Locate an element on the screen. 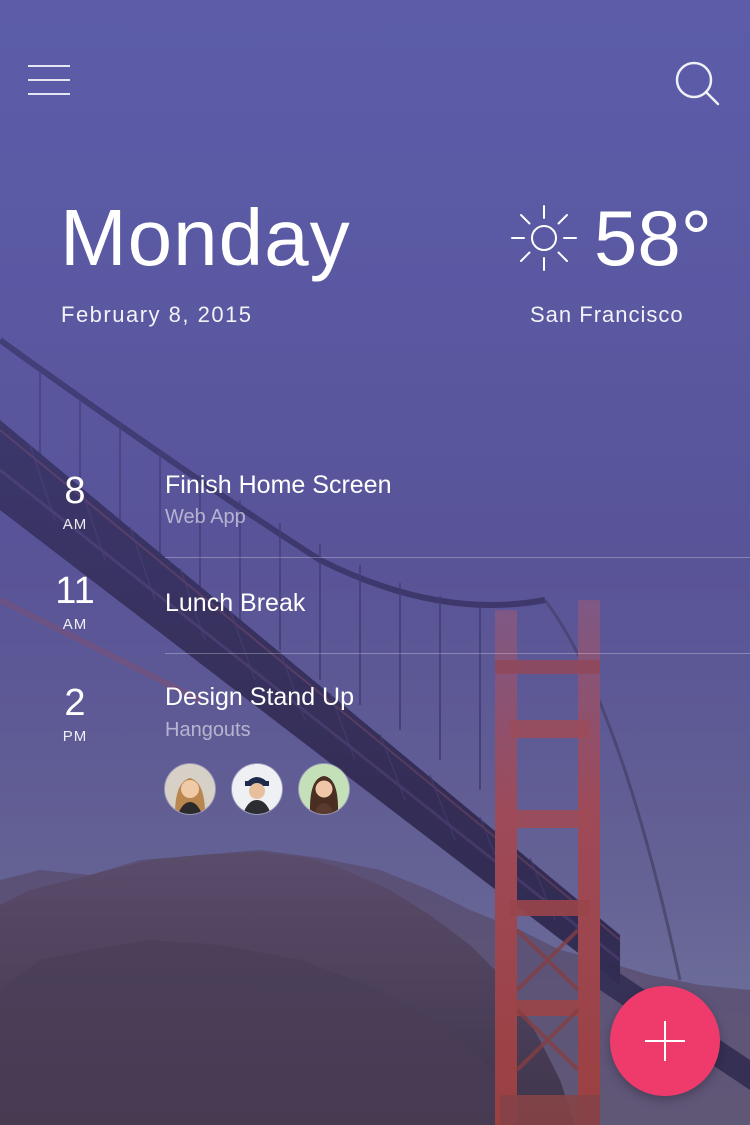  event-time: 2 PM is located at coordinates (75, 713).